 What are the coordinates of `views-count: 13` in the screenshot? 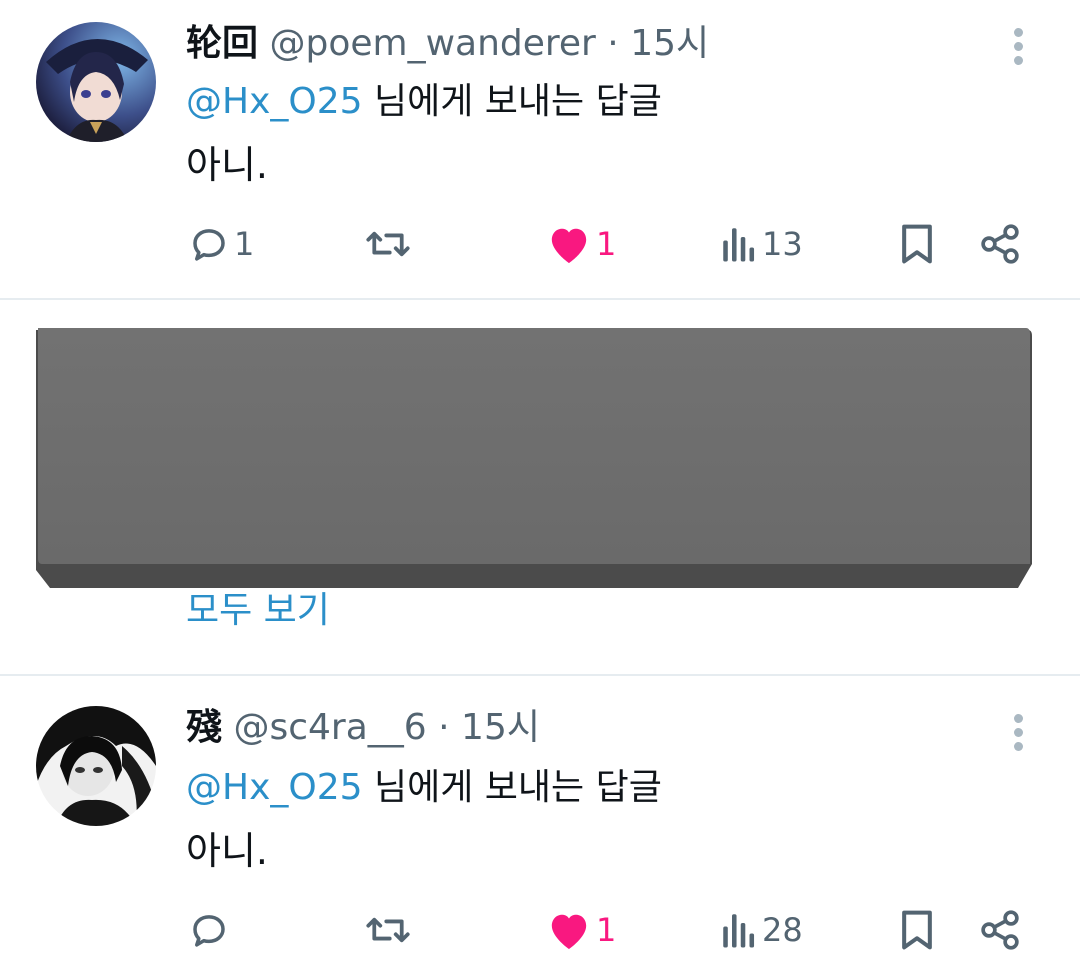 It's located at (782, 244).